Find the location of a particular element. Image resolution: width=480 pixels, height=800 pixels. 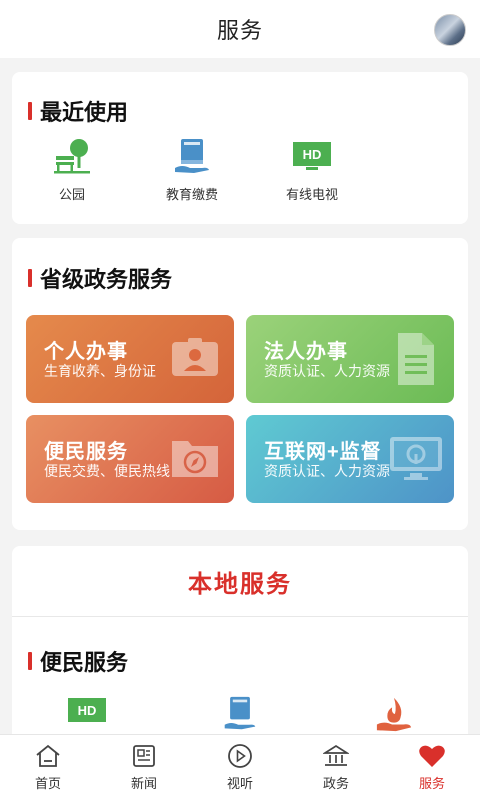

tile-title: 个人办事 is located at coordinates (86, 352).